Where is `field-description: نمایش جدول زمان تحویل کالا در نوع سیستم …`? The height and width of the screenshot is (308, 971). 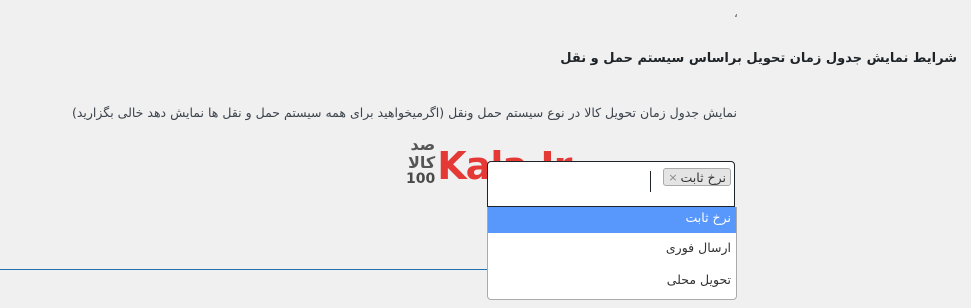
field-description: نمایش جدول زمان تحویل کالا در نوع سیستم … is located at coordinates (404, 112).